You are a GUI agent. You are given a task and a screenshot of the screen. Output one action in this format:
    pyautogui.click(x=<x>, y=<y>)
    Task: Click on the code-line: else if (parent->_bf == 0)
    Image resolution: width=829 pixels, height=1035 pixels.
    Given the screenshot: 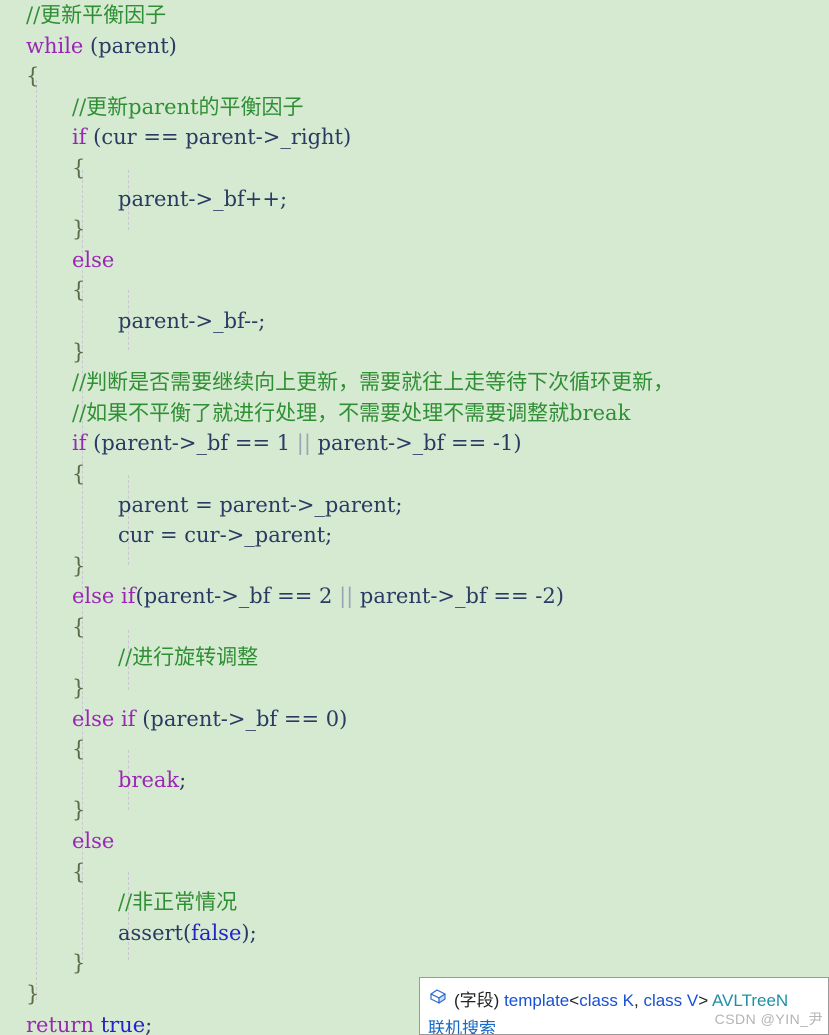 What is the action you would take?
    pyautogui.click(x=414, y=719)
    